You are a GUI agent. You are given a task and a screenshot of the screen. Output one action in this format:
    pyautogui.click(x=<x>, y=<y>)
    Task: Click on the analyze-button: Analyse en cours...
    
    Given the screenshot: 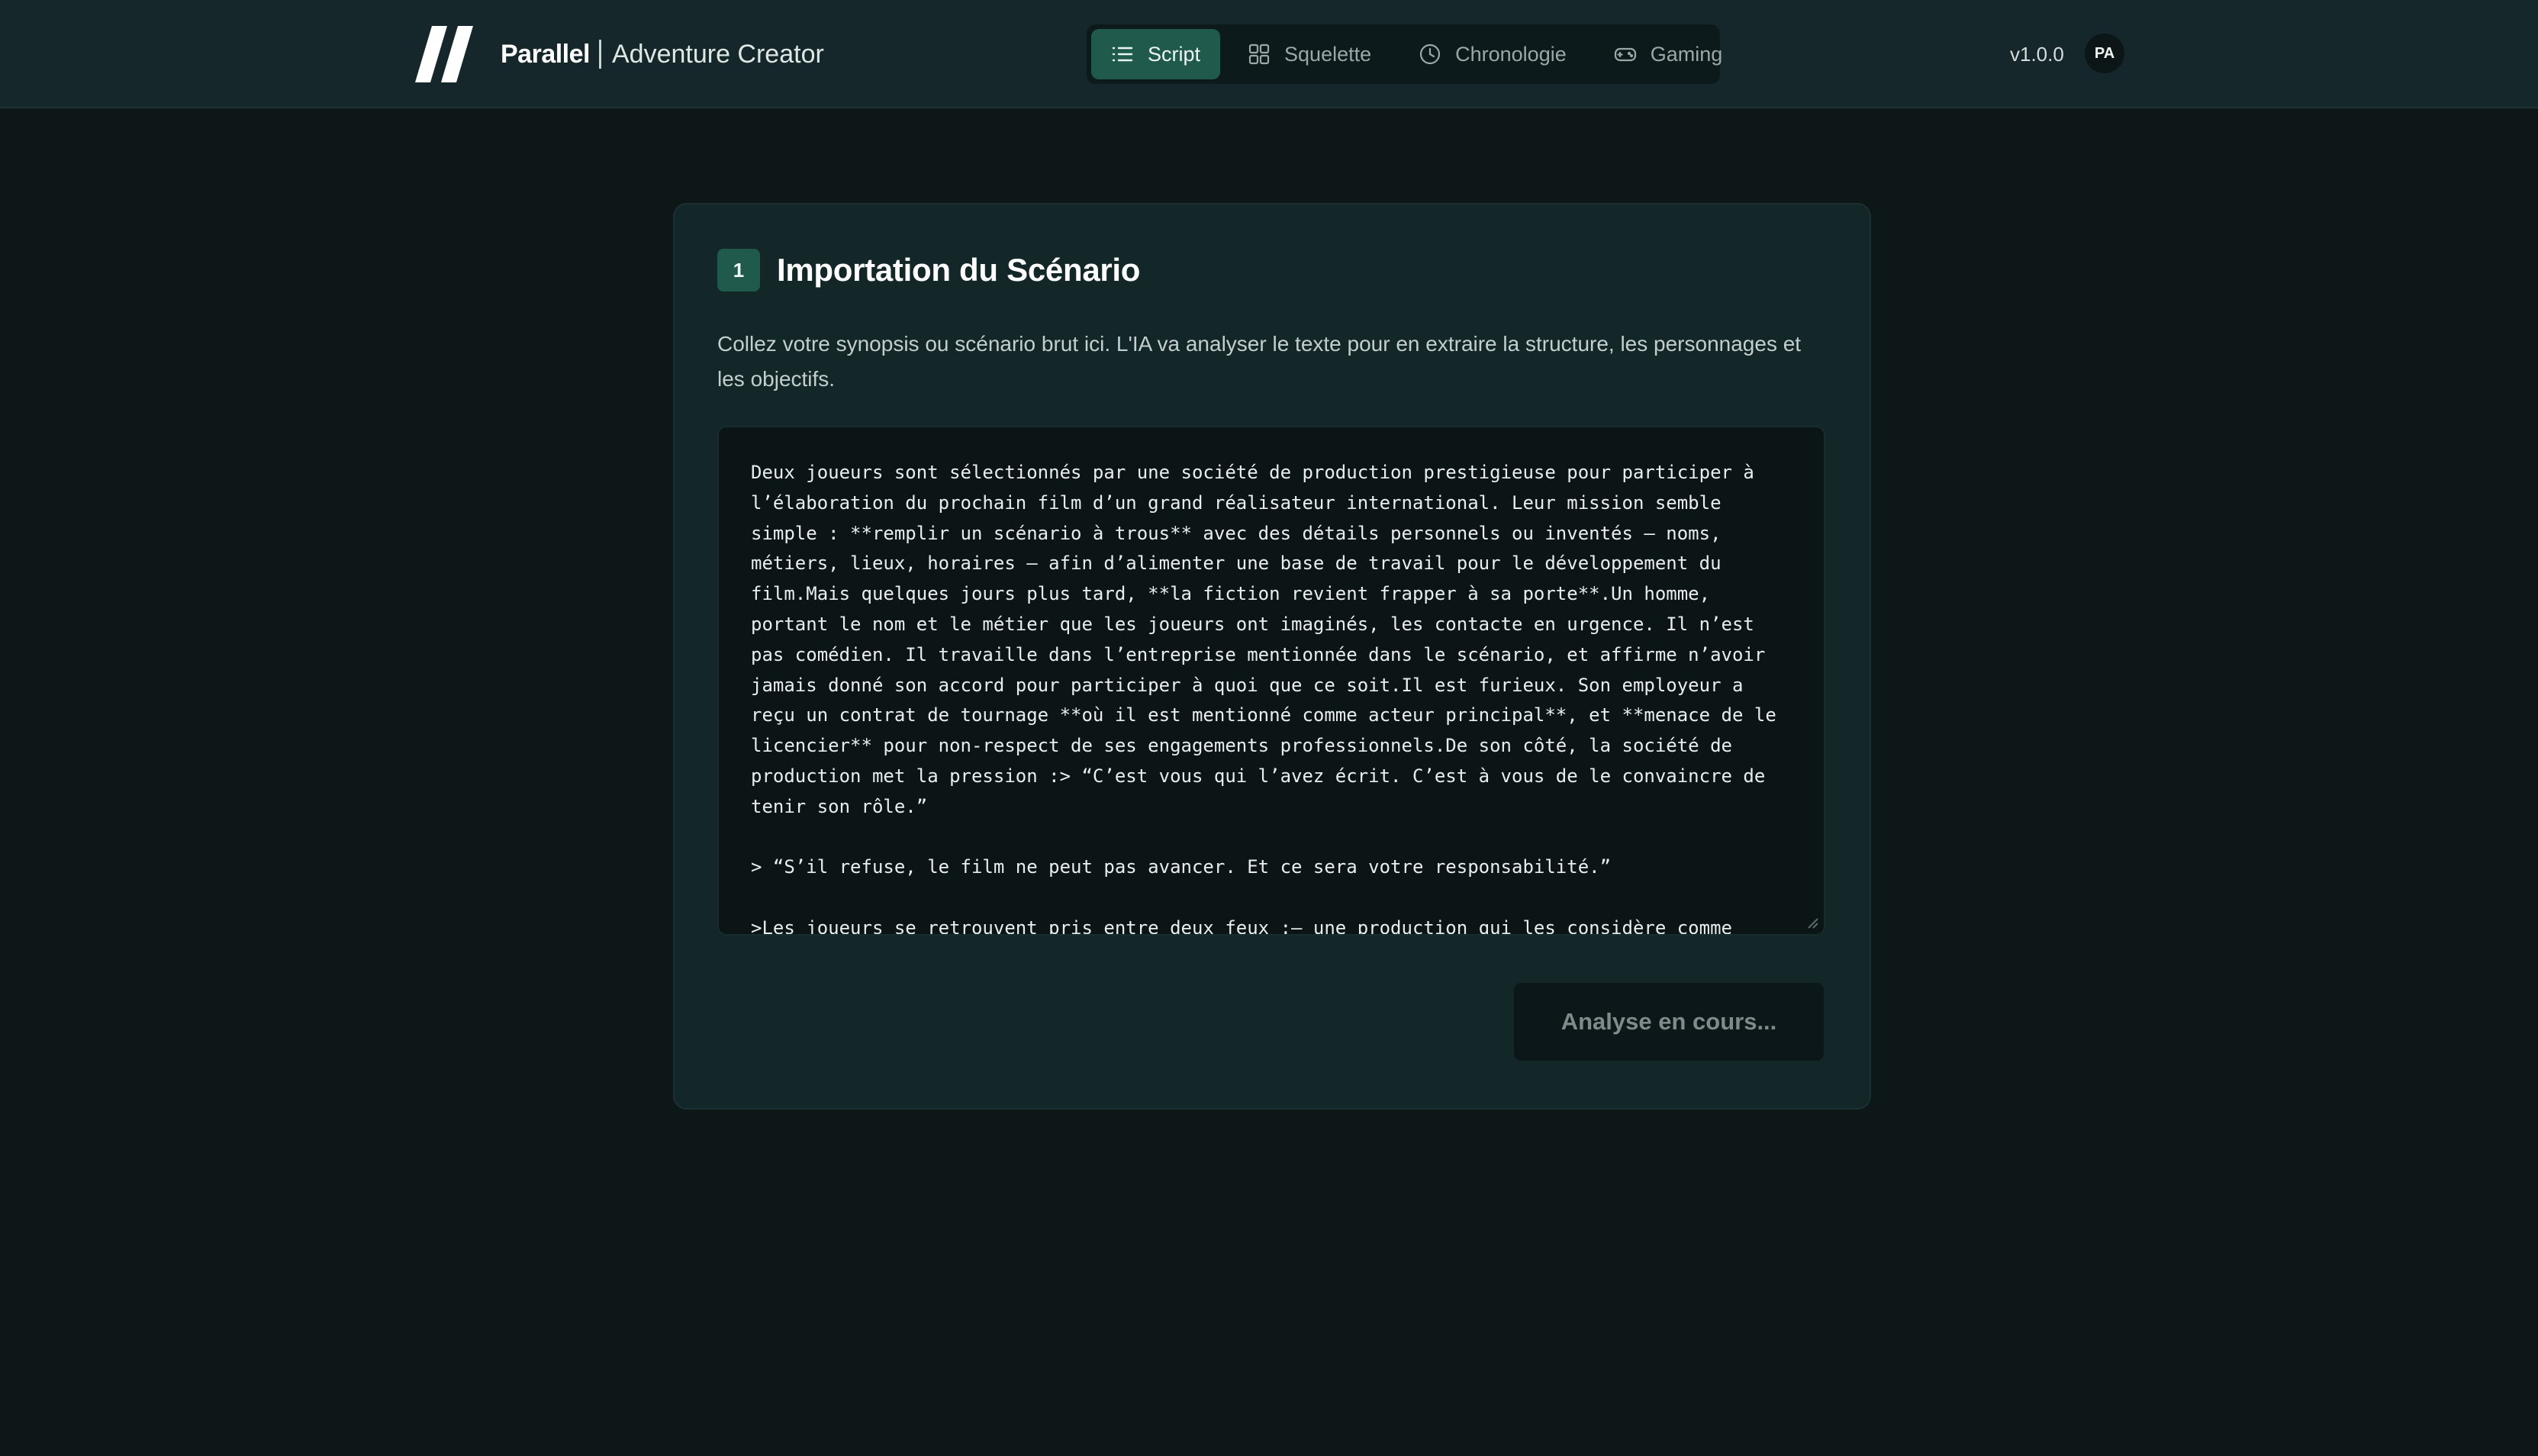 What is the action you would take?
    pyautogui.click(x=1668, y=1021)
    